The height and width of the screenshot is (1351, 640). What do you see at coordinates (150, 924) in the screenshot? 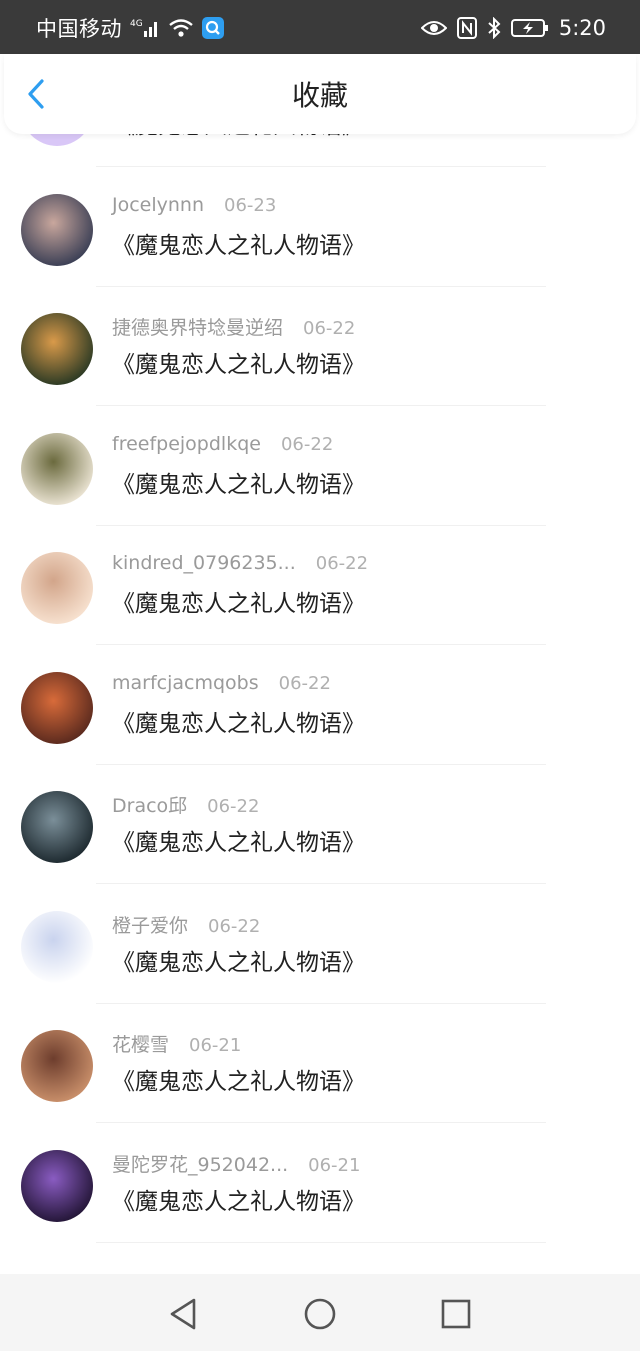
I see `username: 橙子爱你` at bounding box center [150, 924].